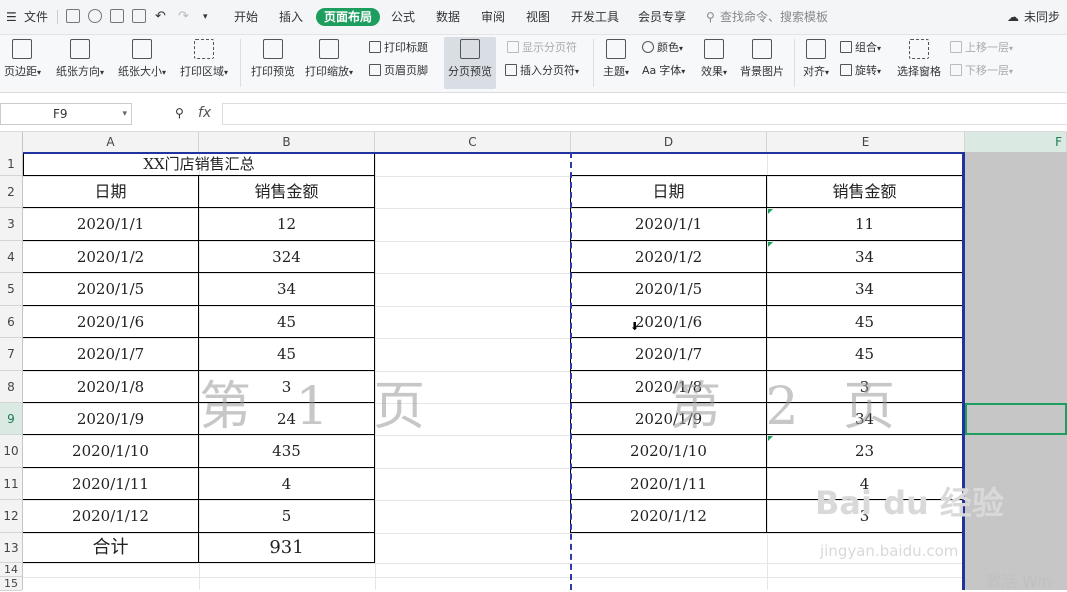 Image resolution: width=1067 pixels, height=592 pixels. Describe the element at coordinates (981, 71) in the screenshot. I see `send-backward-button: 下移一层▾` at that location.